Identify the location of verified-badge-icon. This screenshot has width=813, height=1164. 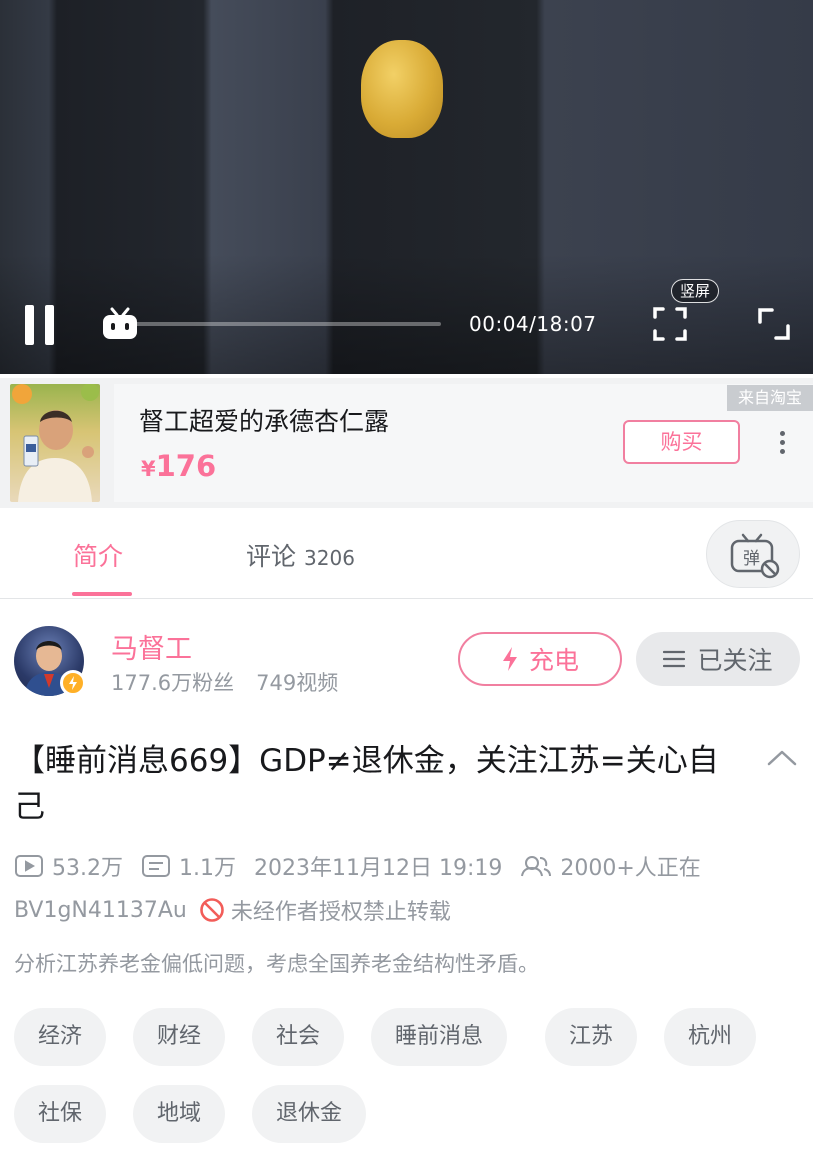
(73, 683).